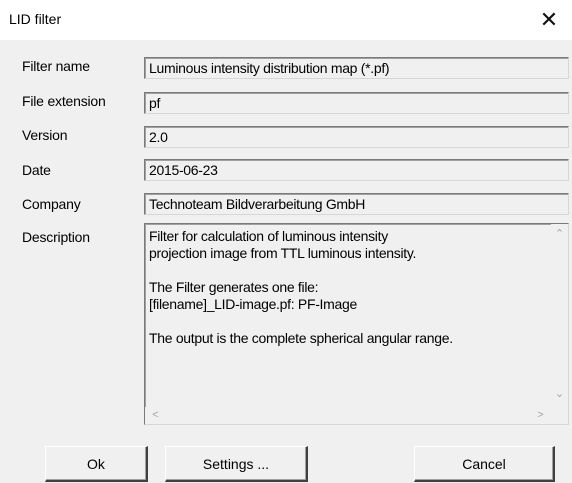  What do you see at coordinates (356, 204) in the screenshot?
I see `company-field: Technoteam Bildverarbeitung GmbH` at bounding box center [356, 204].